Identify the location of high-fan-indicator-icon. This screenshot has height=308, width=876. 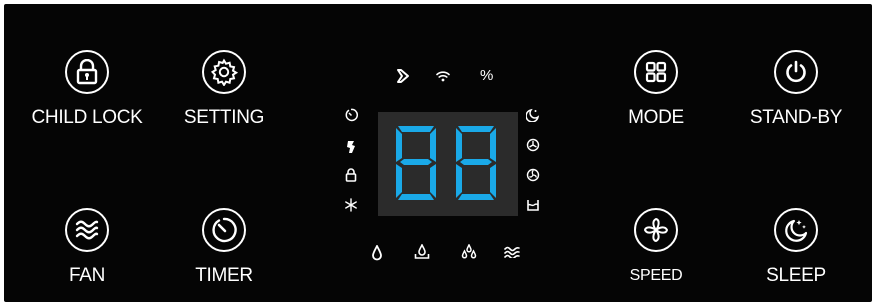
(533, 175).